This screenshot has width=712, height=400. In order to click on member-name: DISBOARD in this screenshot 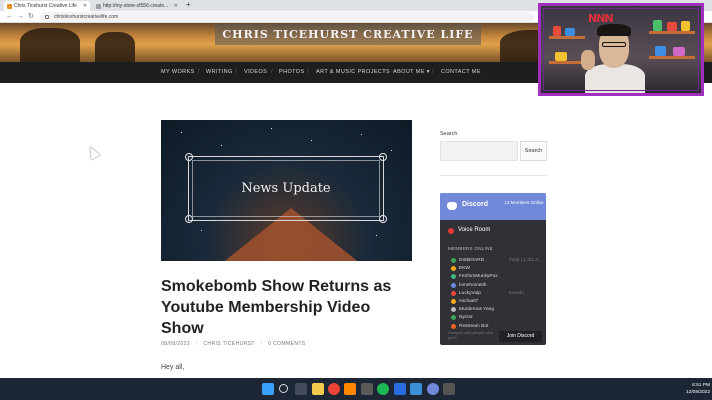, I will do `click(472, 260)`.